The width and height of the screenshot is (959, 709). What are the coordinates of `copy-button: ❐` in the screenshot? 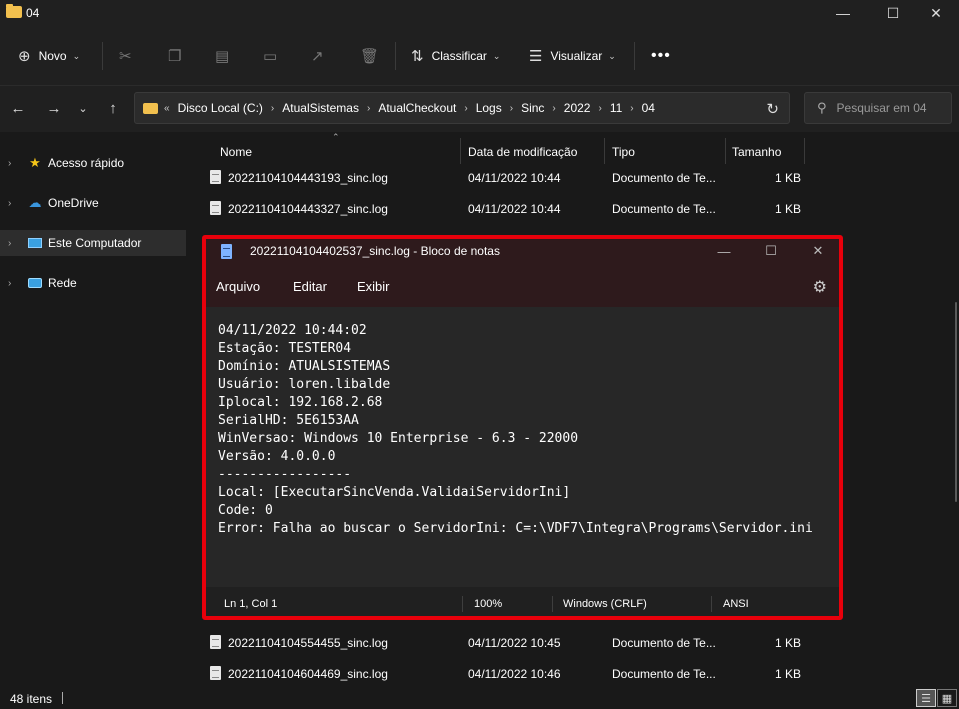 It's located at (178, 56).